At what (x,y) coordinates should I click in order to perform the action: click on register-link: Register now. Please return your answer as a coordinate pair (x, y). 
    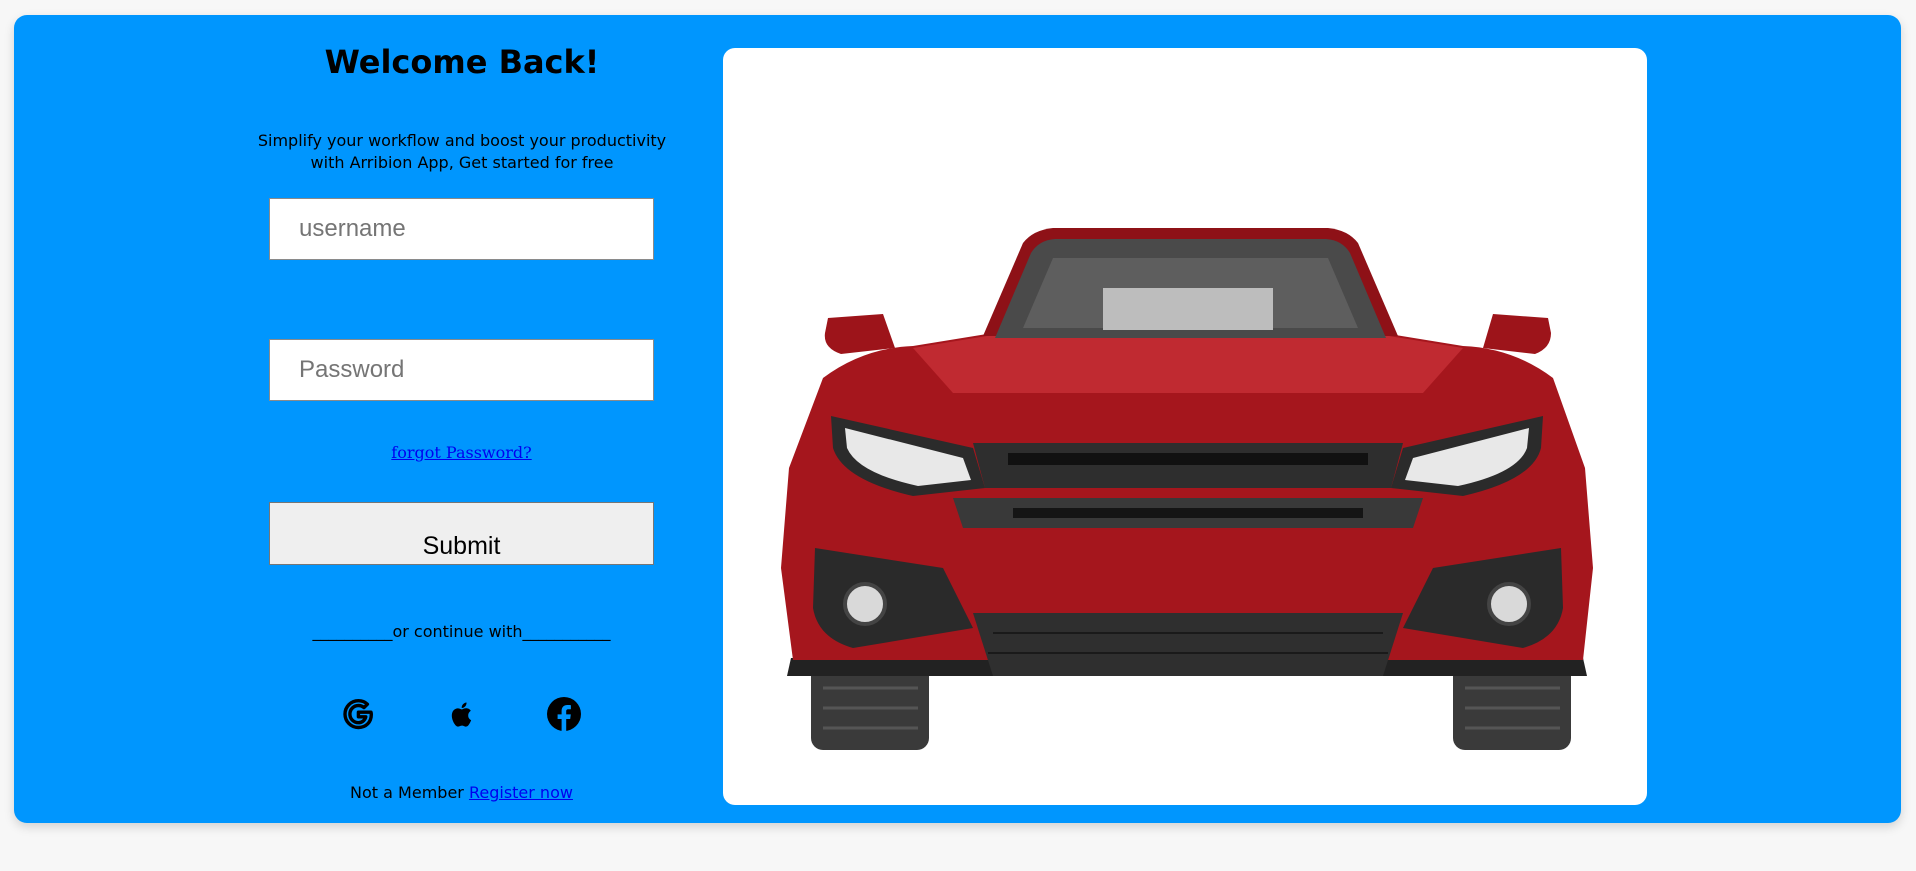
    Looking at the image, I should click on (521, 792).